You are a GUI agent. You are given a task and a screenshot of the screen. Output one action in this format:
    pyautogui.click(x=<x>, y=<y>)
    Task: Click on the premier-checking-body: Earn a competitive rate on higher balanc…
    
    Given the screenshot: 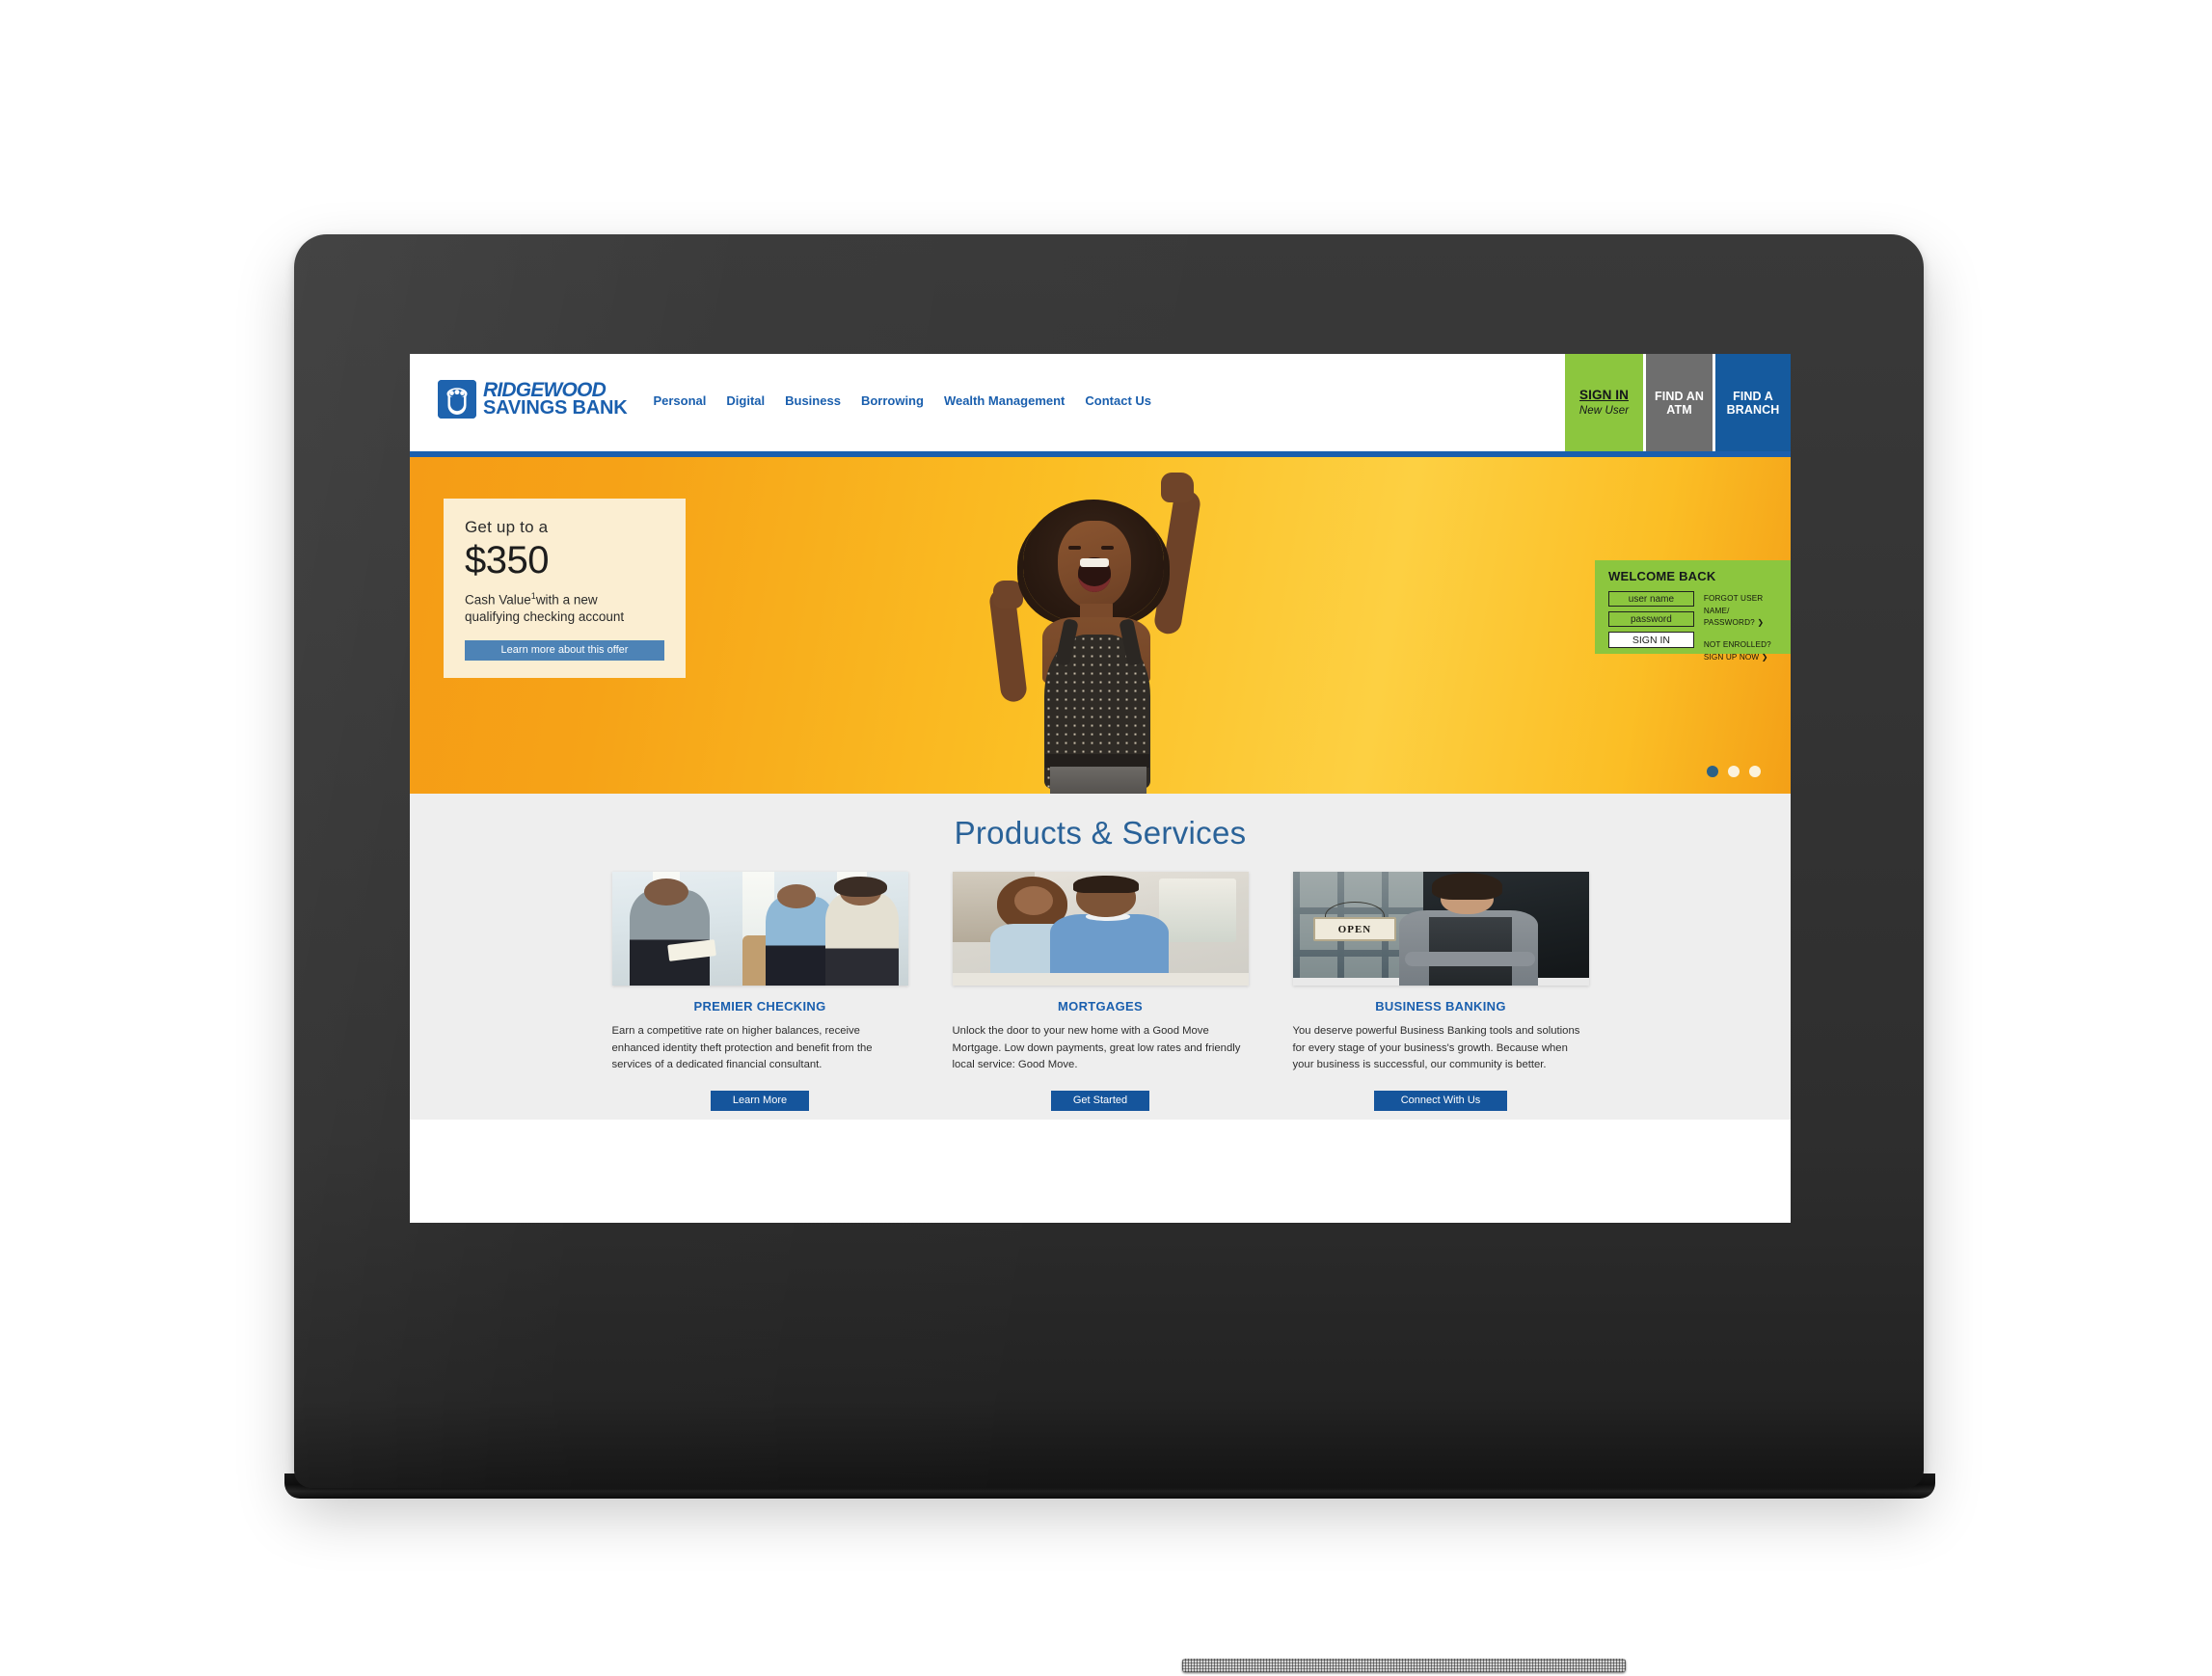 What is the action you would take?
    pyautogui.click(x=742, y=1047)
    